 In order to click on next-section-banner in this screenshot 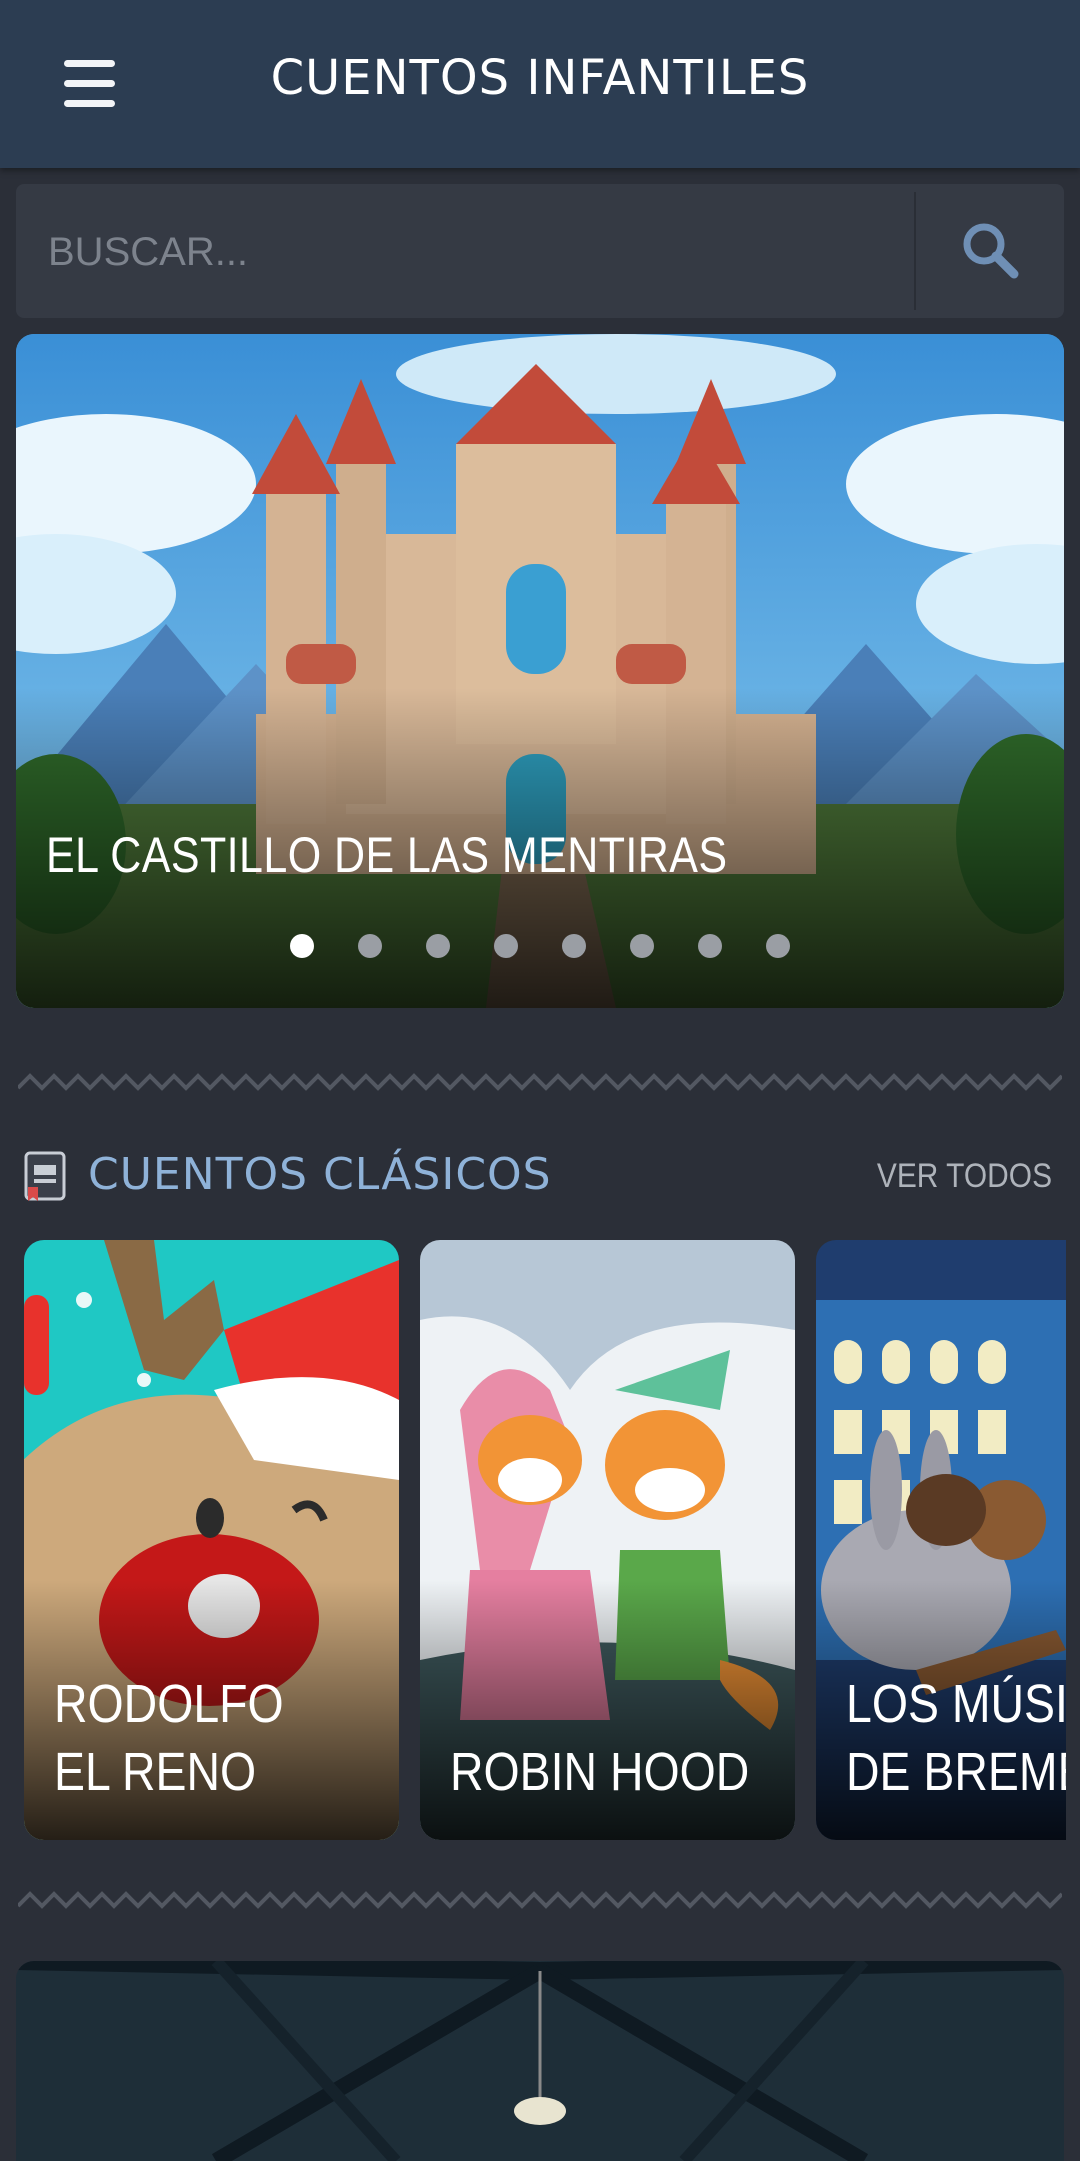, I will do `click(540, 2061)`.